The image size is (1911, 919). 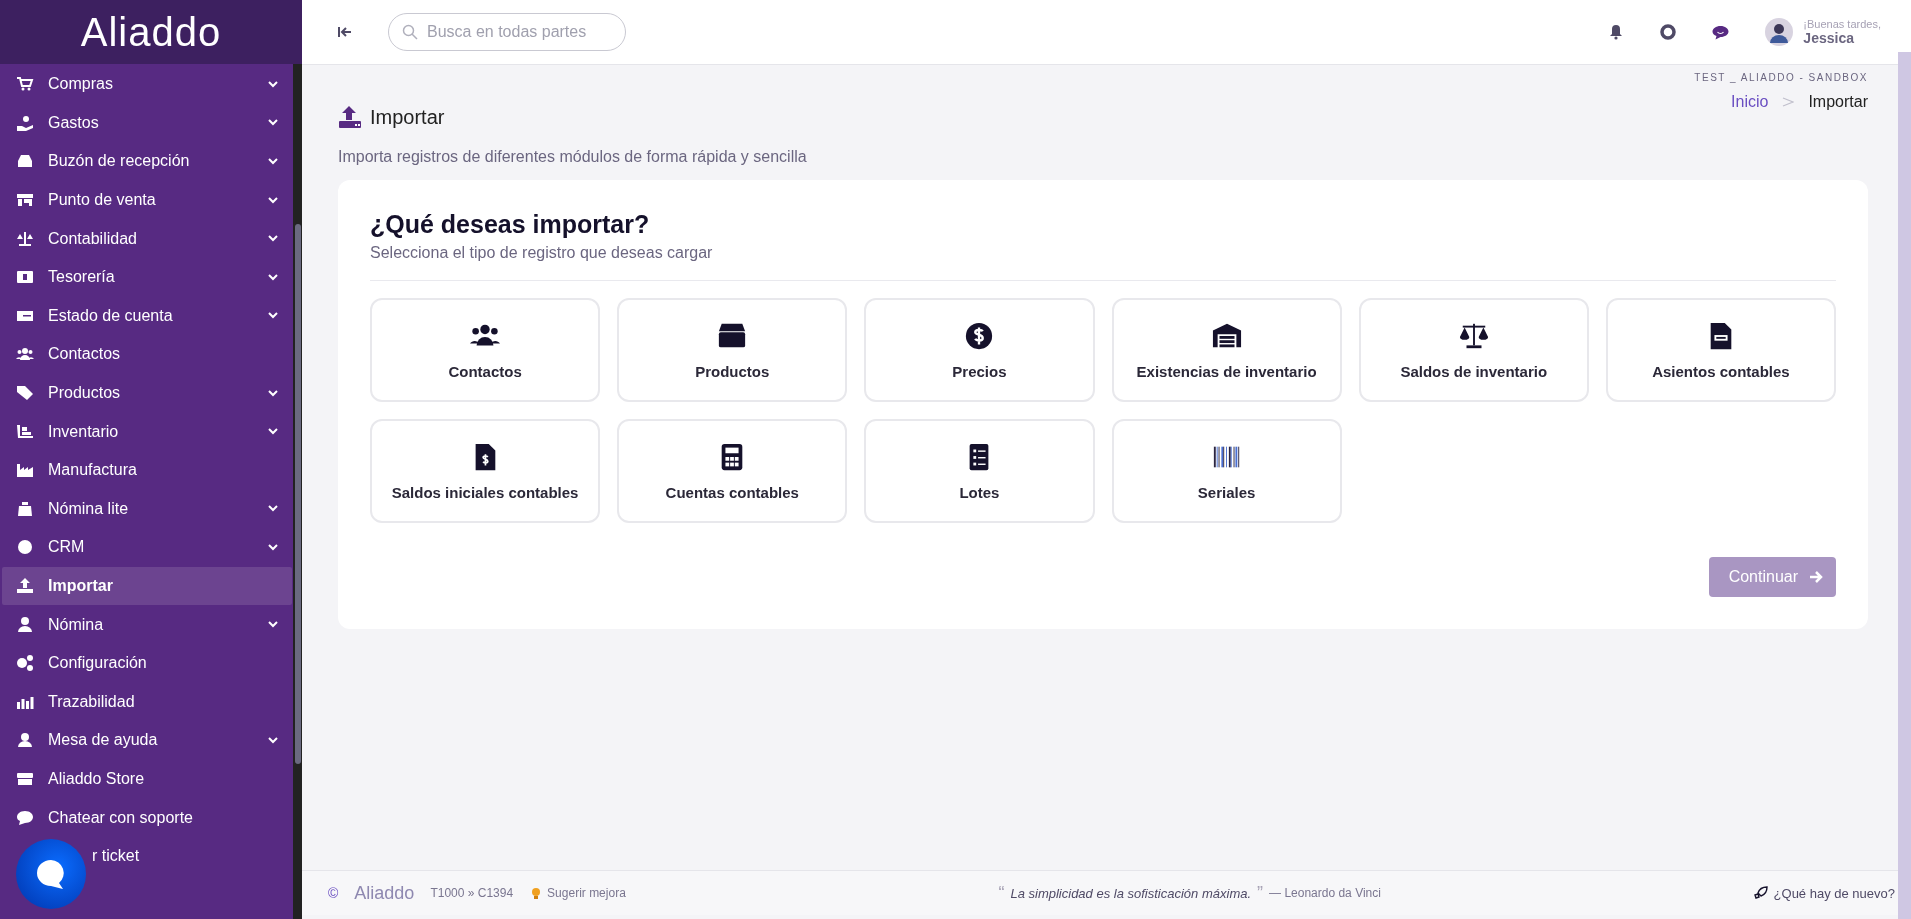 I want to click on tag-icon, so click(x=25, y=393).